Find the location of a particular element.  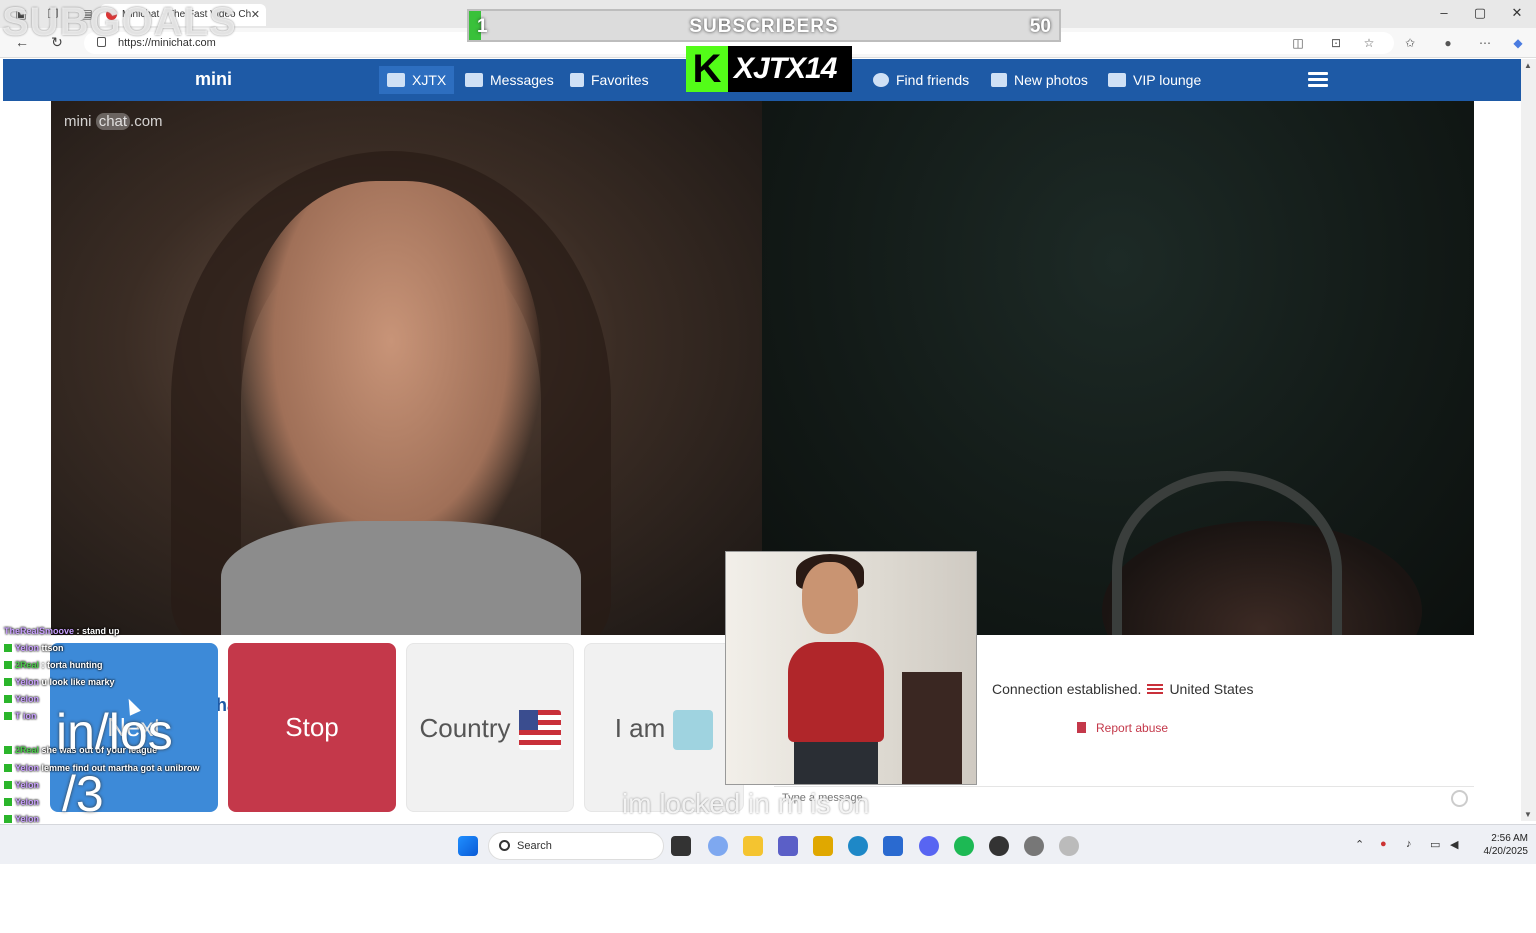

hamburger-menu-icon is located at coordinates (1318, 80).